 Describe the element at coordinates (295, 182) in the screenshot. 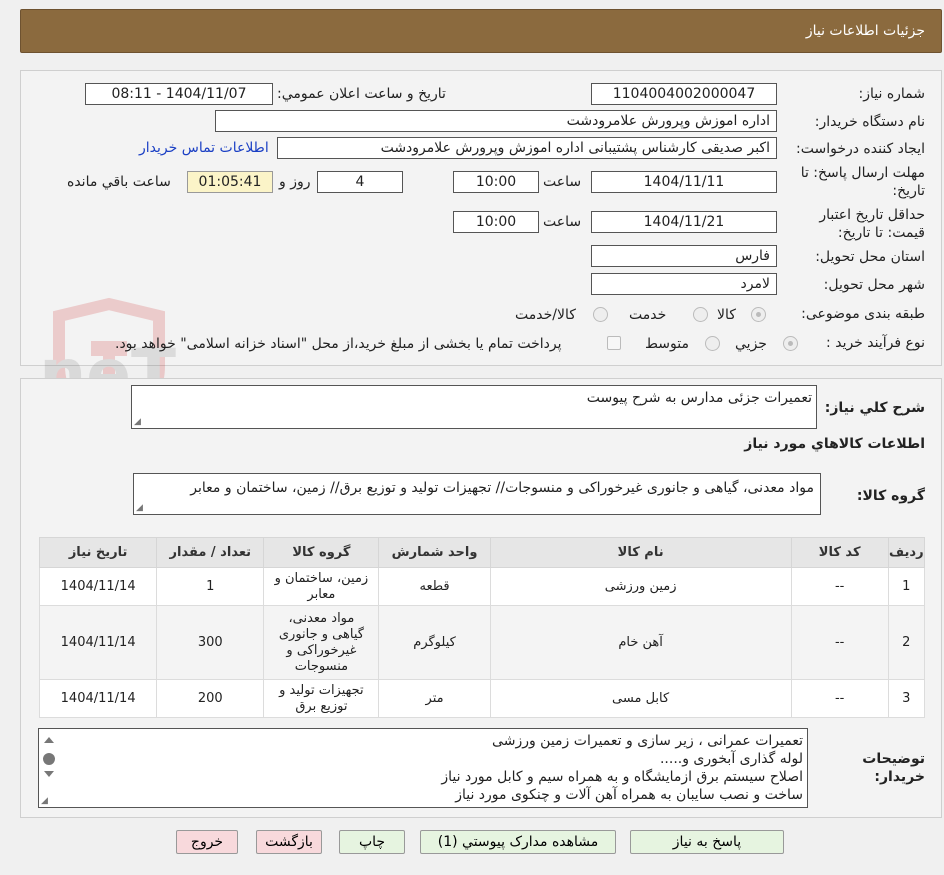

I see `days-label: روز و` at that location.